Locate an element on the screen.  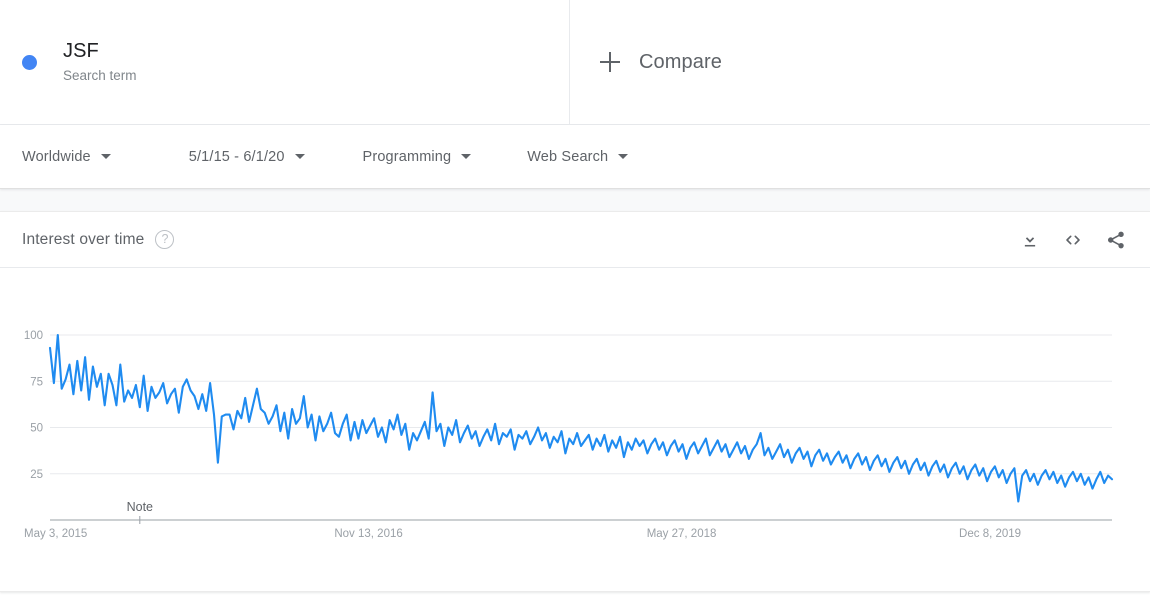
svg-text: Note is located at coordinates (140, 507).